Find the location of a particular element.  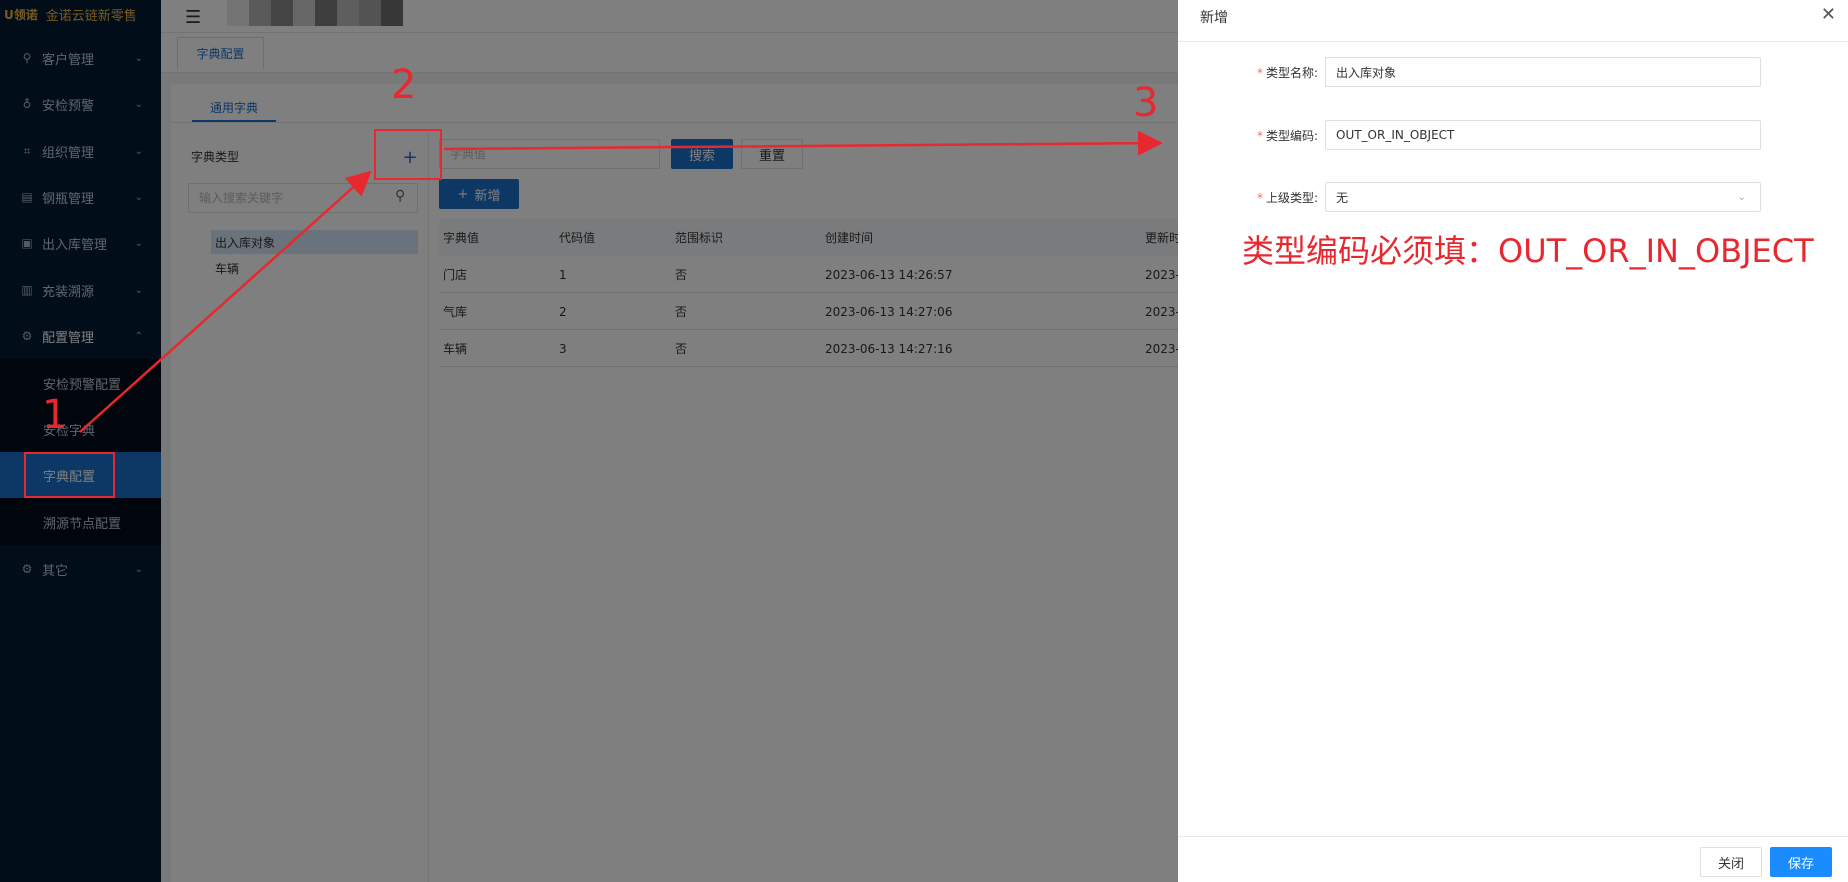

step-number: 1 is located at coordinates (55, 415).